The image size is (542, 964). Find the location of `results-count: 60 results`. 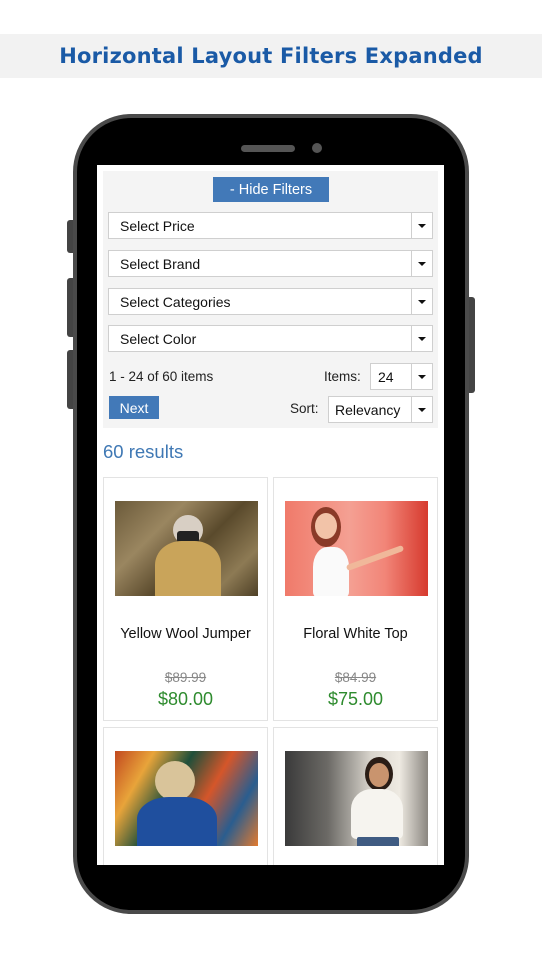

results-count: 60 results is located at coordinates (143, 451).